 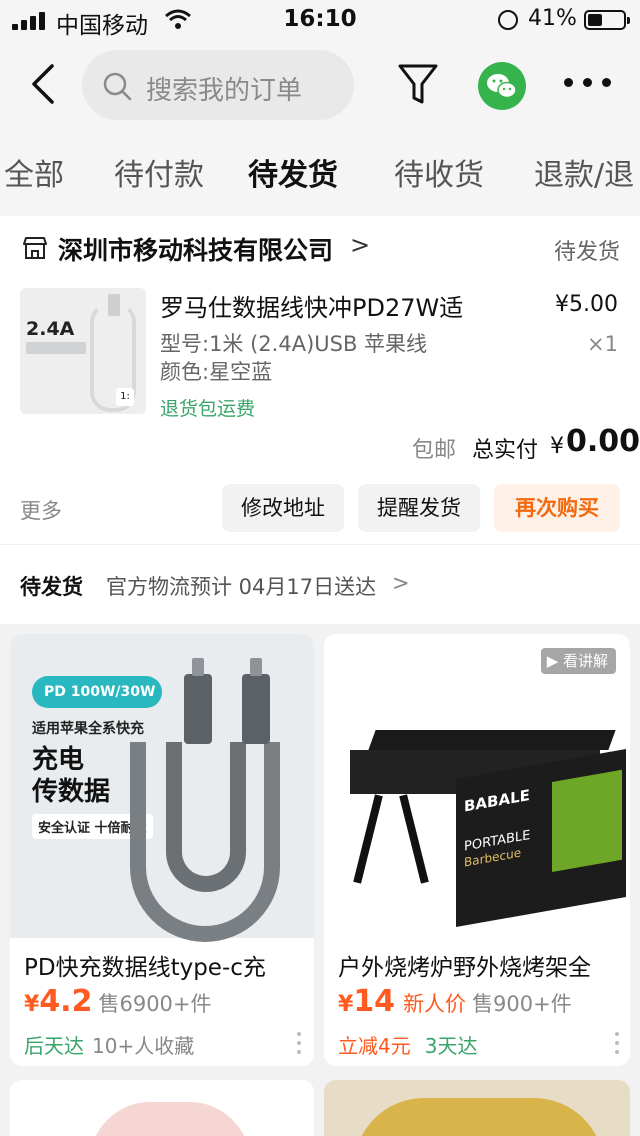 I want to click on discount-tag: 立减4元, so click(x=374, y=1046).